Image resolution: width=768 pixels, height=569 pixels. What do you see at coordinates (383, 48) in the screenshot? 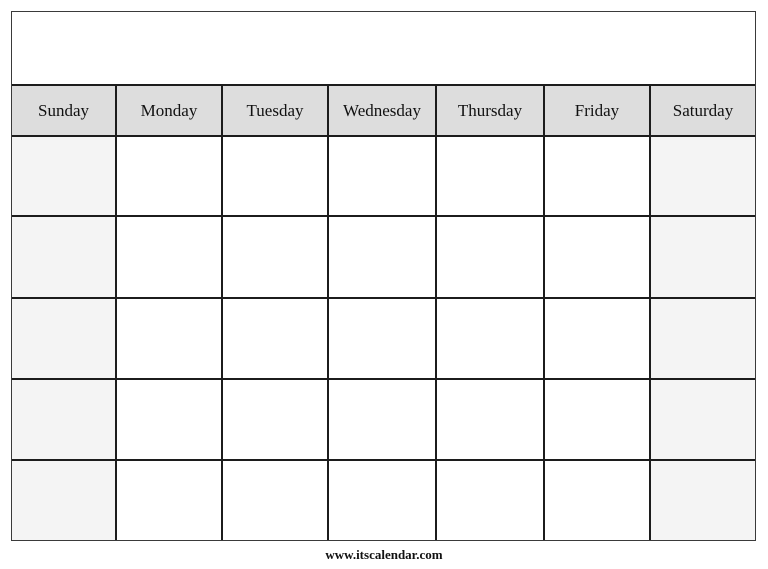
I see `month-title-area` at bounding box center [383, 48].